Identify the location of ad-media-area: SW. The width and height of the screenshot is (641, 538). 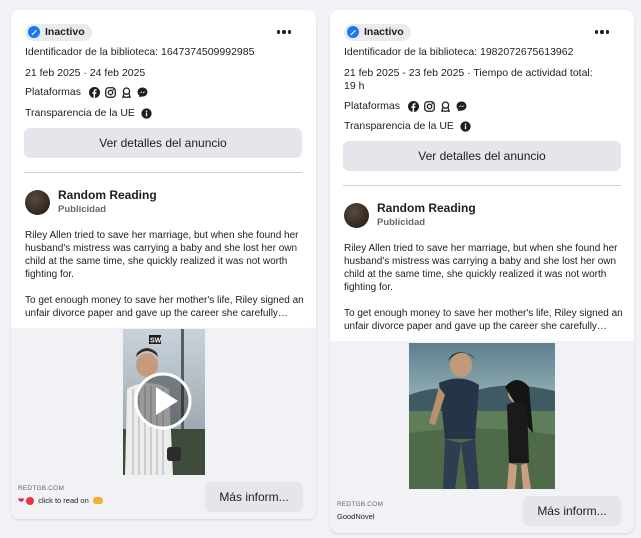
(163, 401).